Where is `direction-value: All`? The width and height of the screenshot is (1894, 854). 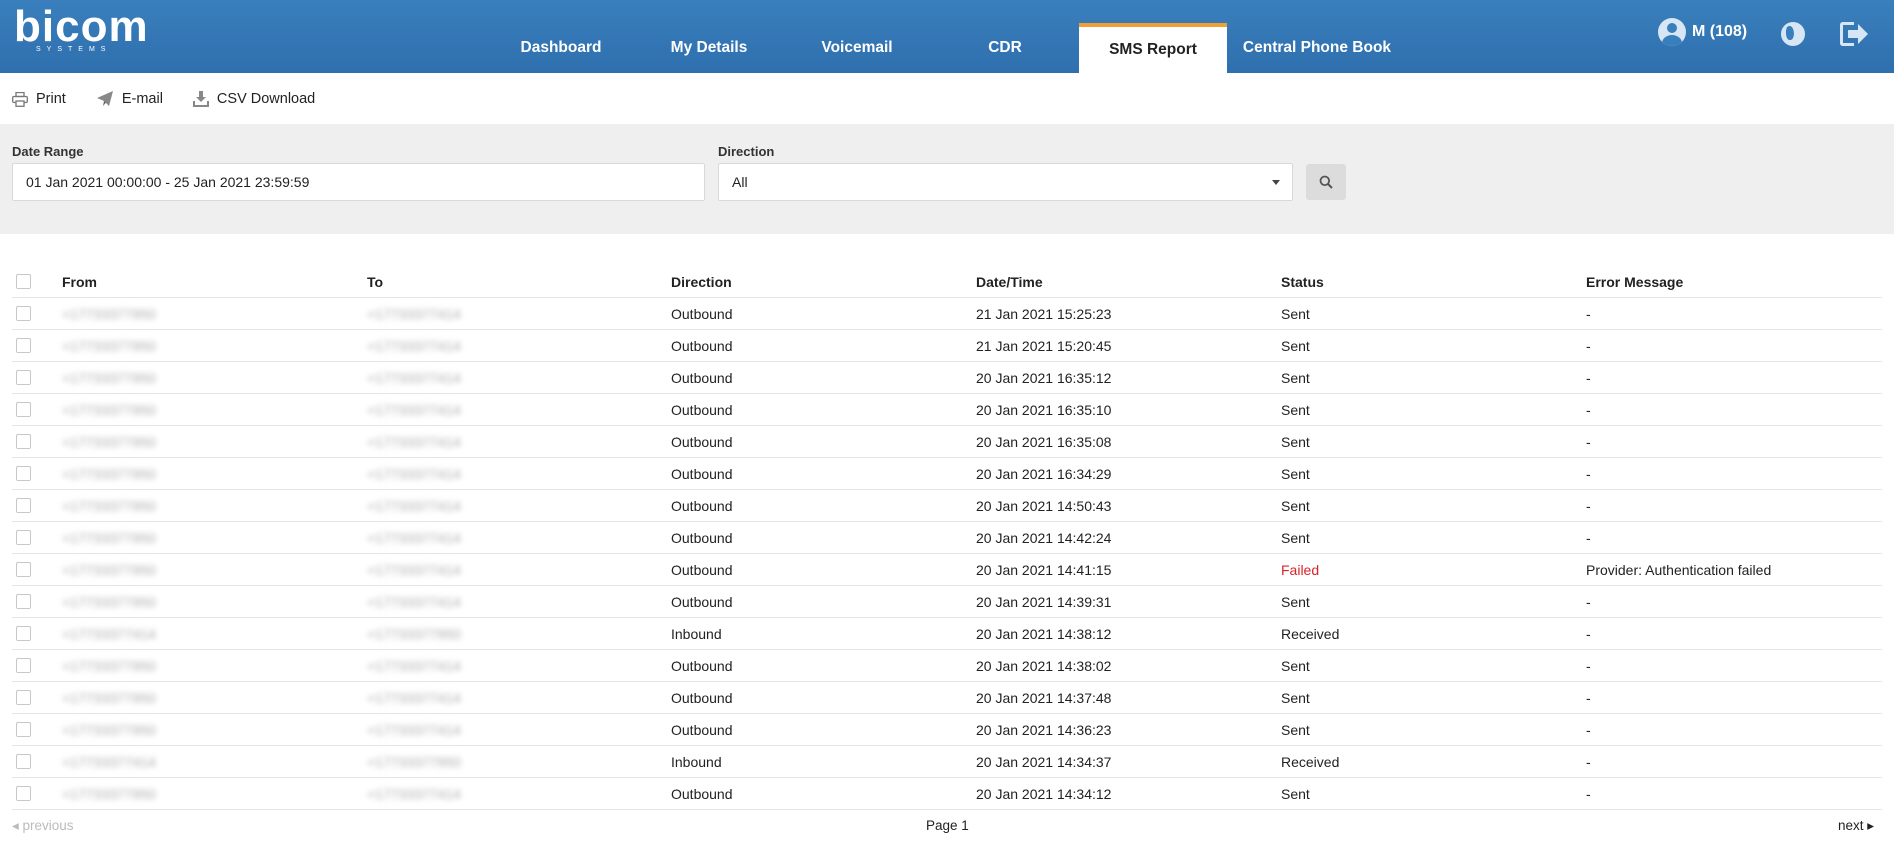 direction-value: All is located at coordinates (740, 182).